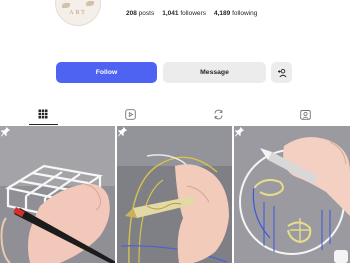 Image resolution: width=350 pixels, height=263 pixels. What do you see at coordinates (305, 114) in the screenshot?
I see `tagged-icon` at bounding box center [305, 114].